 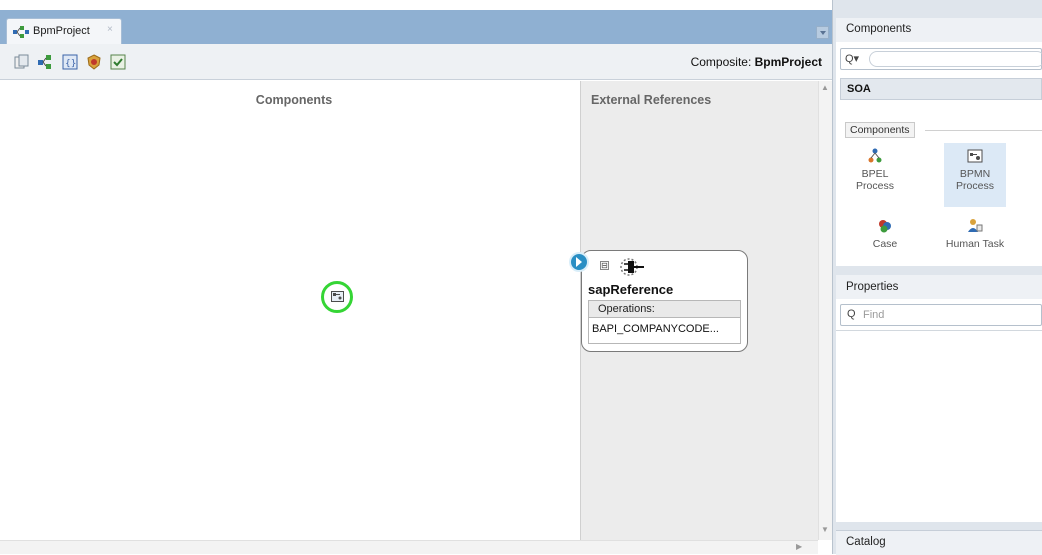 I want to click on case-icon, so click(x=885, y=226).